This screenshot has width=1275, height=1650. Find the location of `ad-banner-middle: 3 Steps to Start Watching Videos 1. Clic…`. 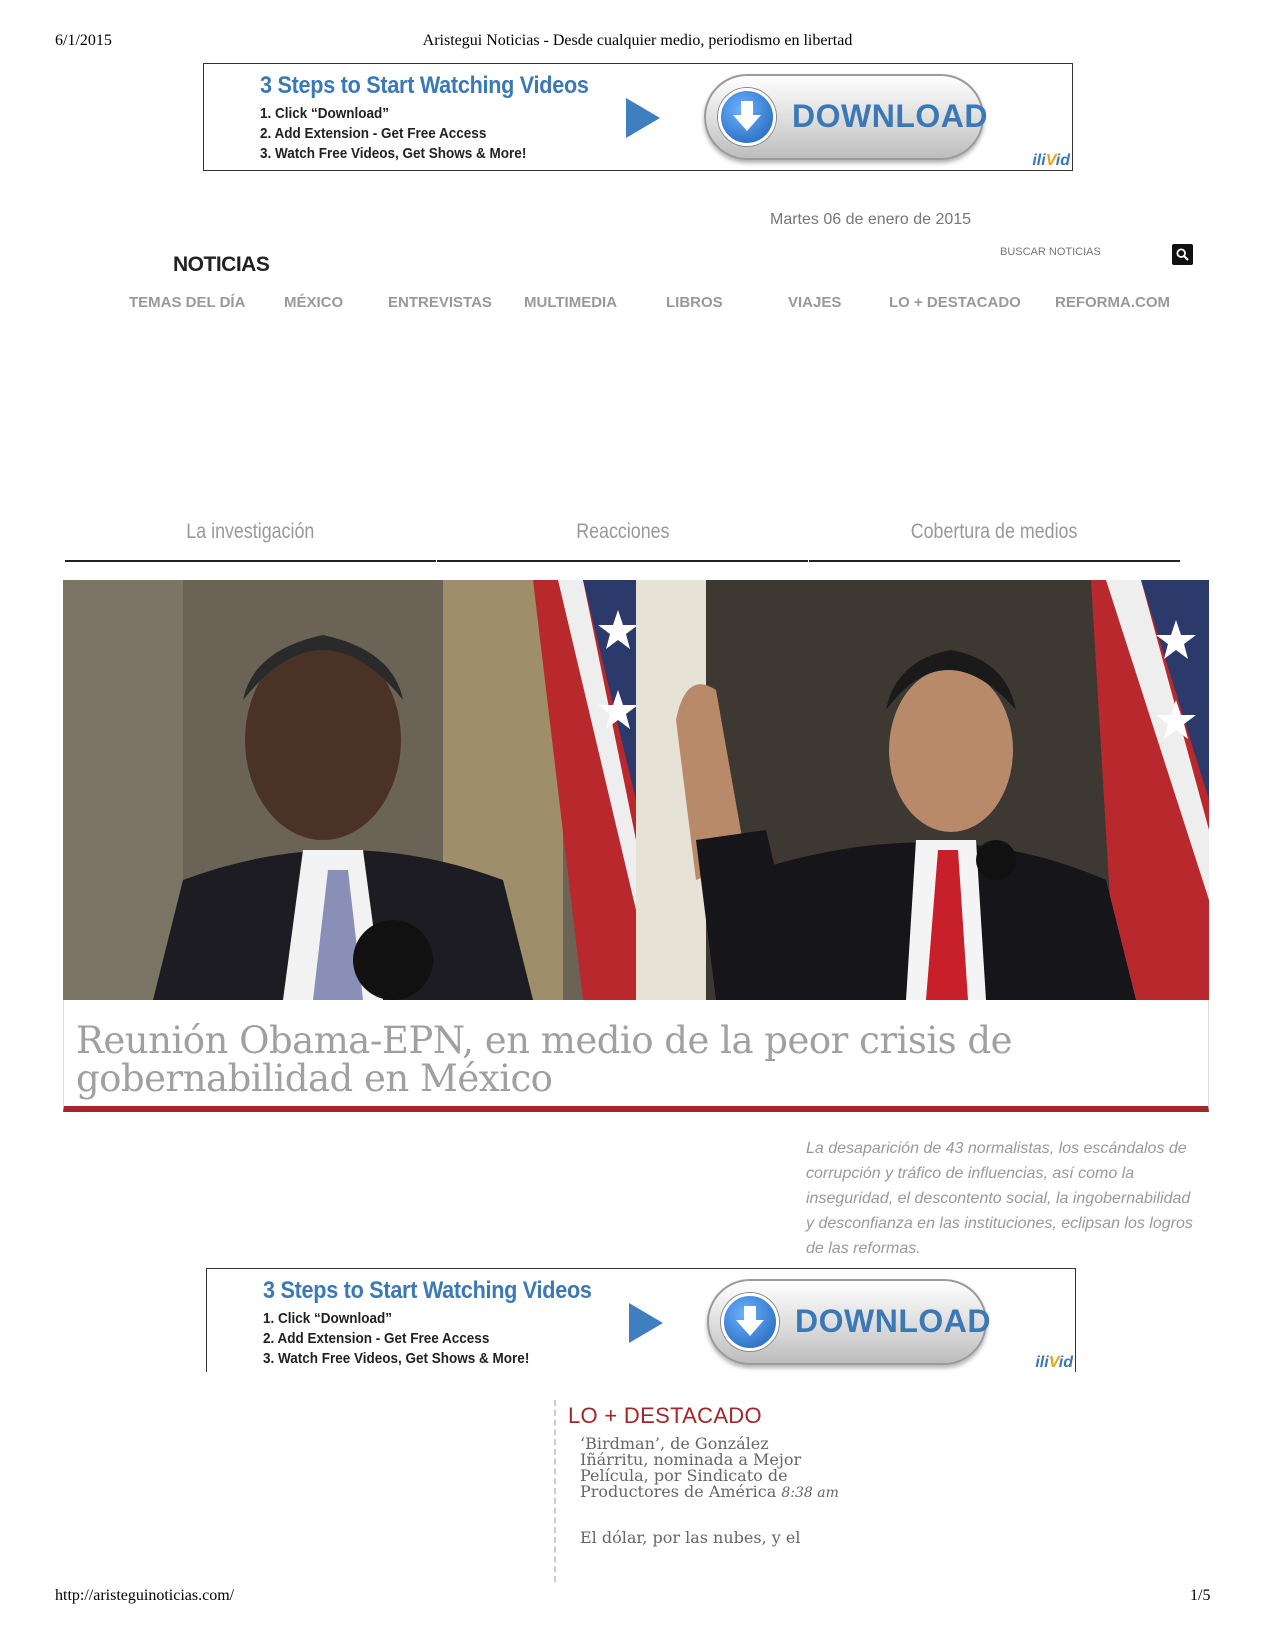

ad-banner-middle: 3 Steps to Start Watching Videos 1. Clic… is located at coordinates (641, 1320).